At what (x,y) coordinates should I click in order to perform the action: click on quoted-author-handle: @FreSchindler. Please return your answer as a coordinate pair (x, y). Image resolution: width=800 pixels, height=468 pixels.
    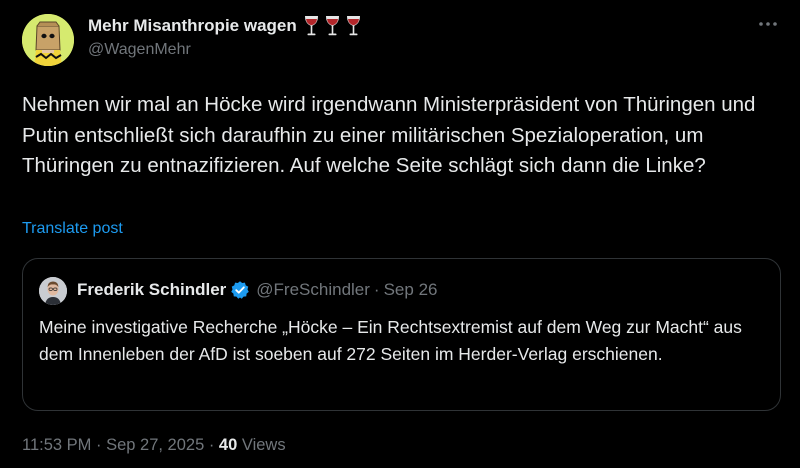
    Looking at the image, I should click on (313, 290).